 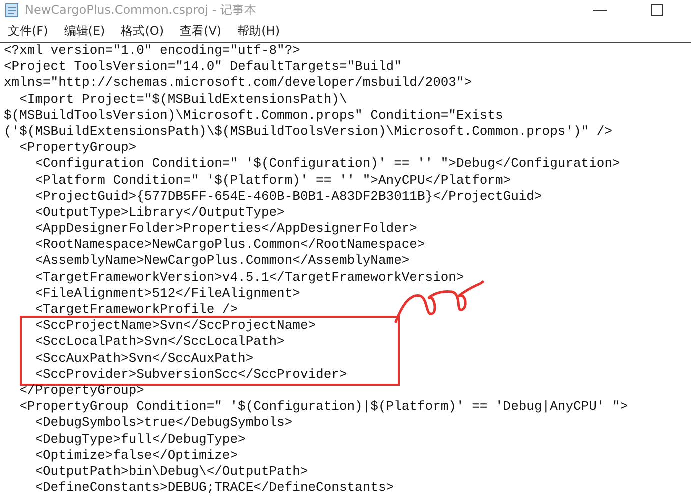 I want to click on code-line: <SccProvider>SubversionScc</SccProvider>, so click(x=191, y=374).